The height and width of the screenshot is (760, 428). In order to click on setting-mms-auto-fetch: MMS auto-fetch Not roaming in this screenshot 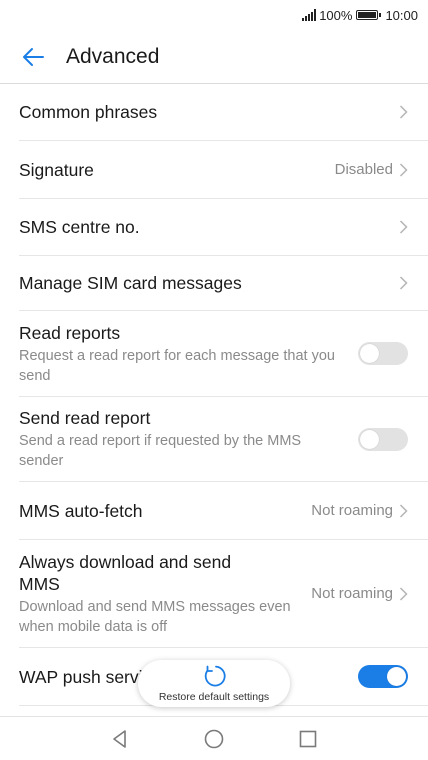, I will do `click(223, 511)`.